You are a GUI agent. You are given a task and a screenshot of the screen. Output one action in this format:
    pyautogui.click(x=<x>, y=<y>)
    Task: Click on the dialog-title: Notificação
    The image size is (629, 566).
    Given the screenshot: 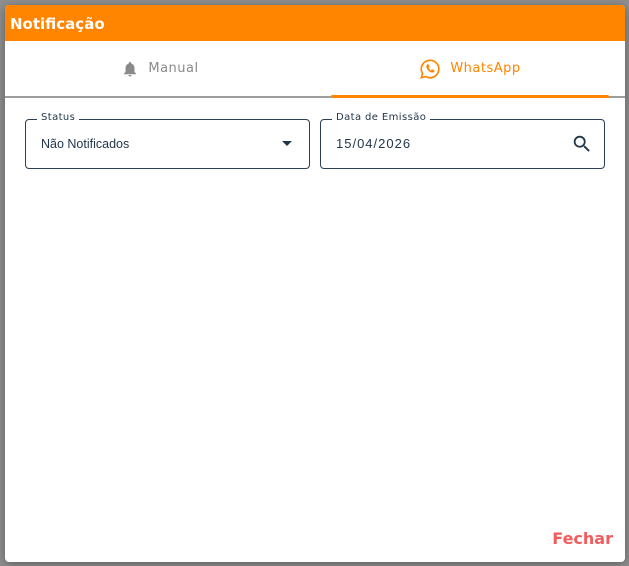 What is the action you would take?
    pyautogui.click(x=315, y=23)
    